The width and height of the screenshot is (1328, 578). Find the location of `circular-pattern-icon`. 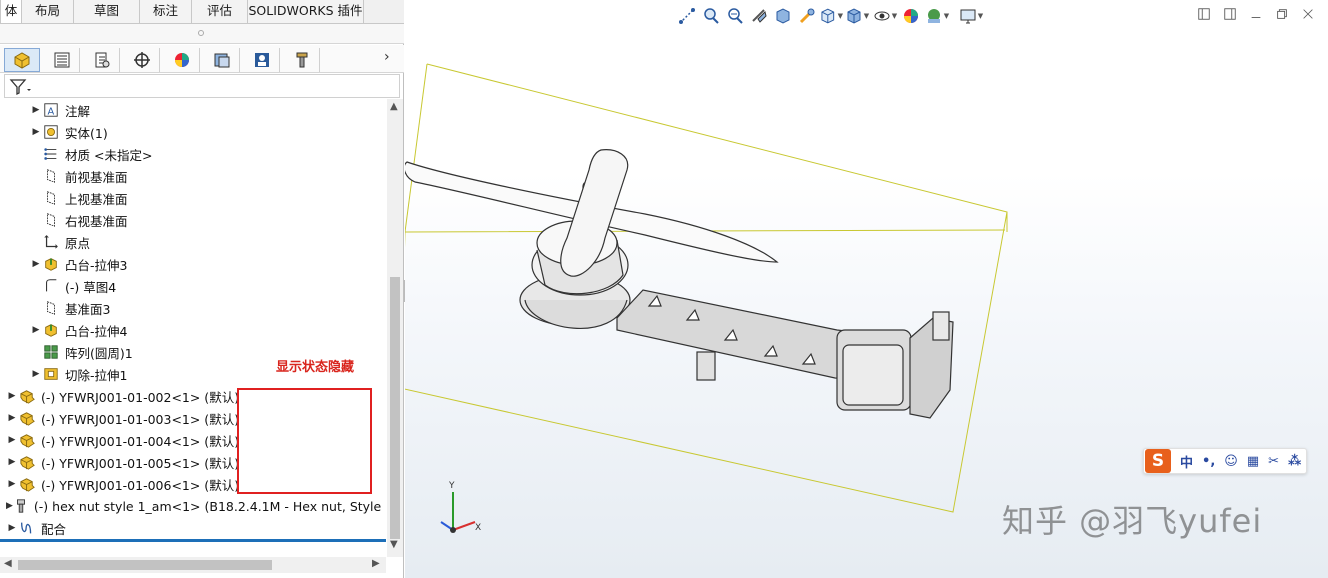

circular-pattern-icon is located at coordinates (51, 352).